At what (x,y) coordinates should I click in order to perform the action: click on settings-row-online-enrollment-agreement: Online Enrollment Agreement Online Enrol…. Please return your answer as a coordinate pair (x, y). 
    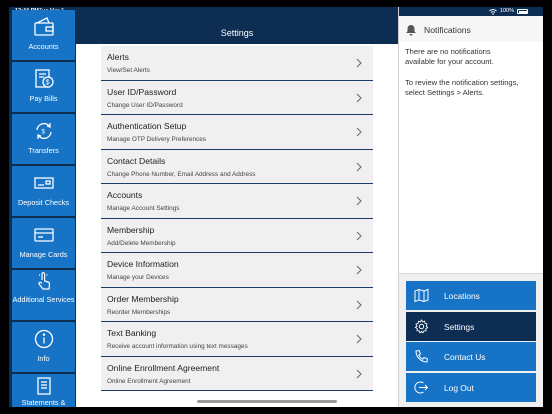
    Looking at the image, I should click on (237, 373).